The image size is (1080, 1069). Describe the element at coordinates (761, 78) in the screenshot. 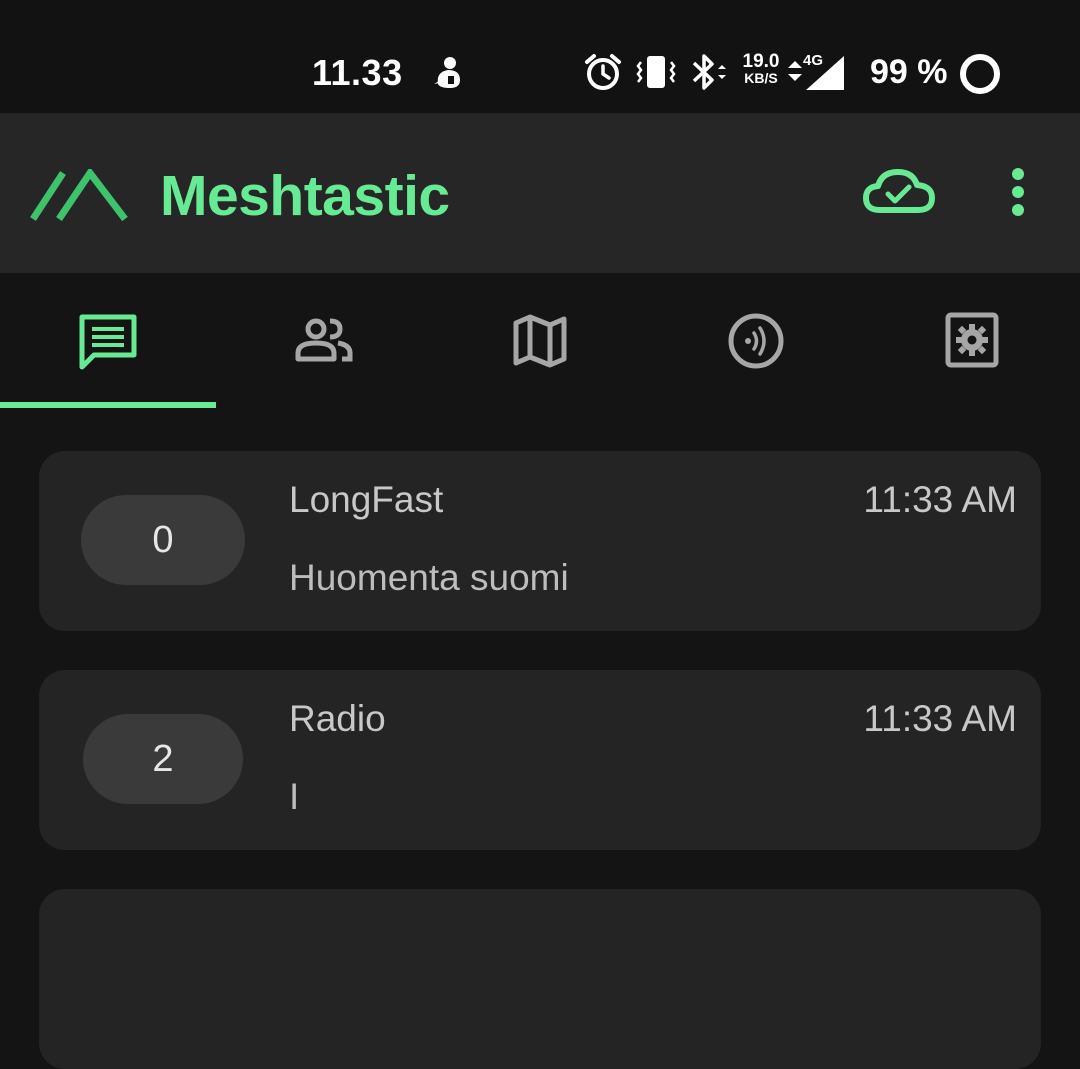

I see `network-speed-unit: KB/S` at that location.